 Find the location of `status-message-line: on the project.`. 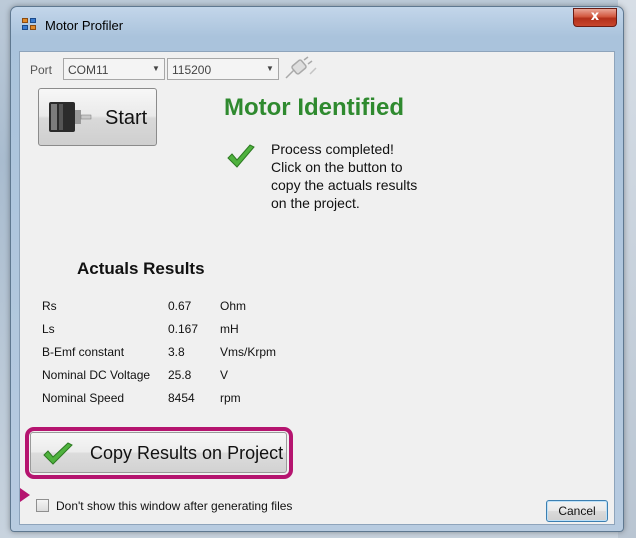

status-message-line: on the project. is located at coordinates (315, 203).